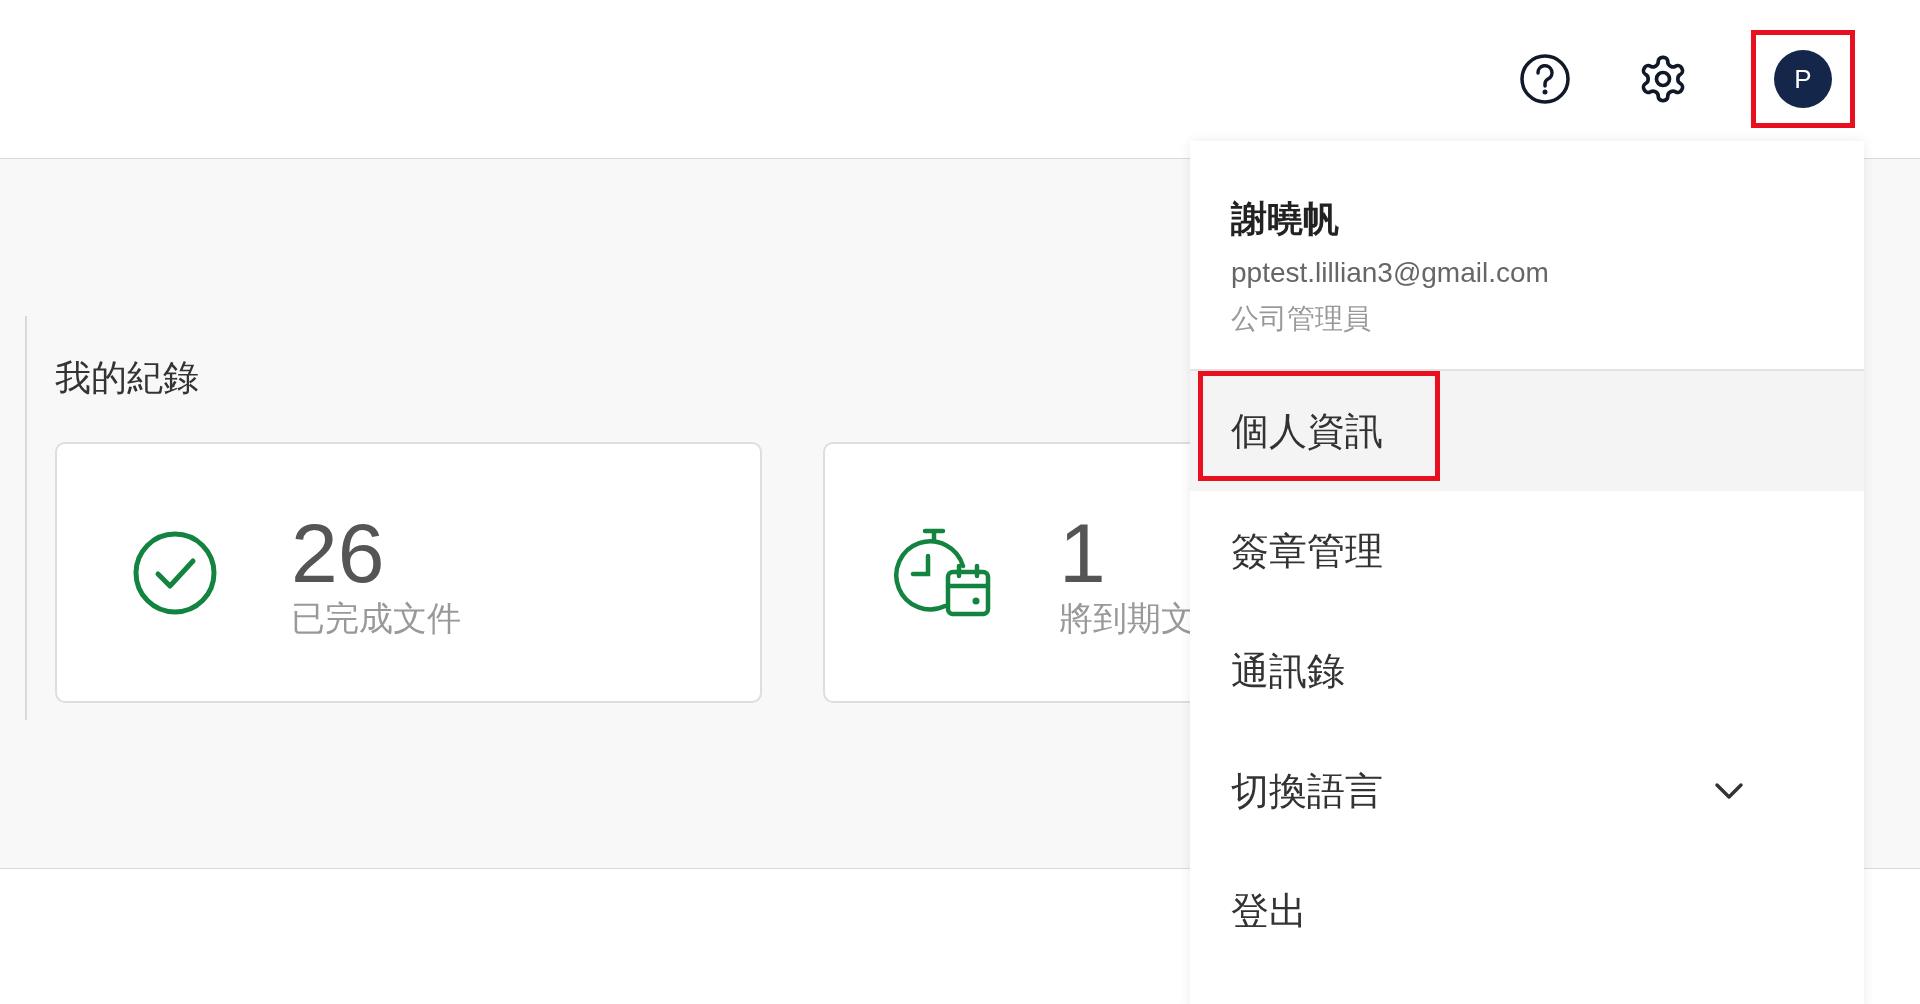 This screenshot has width=1920, height=1004. I want to click on menu-item: 個人資訊, so click(1527, 431).